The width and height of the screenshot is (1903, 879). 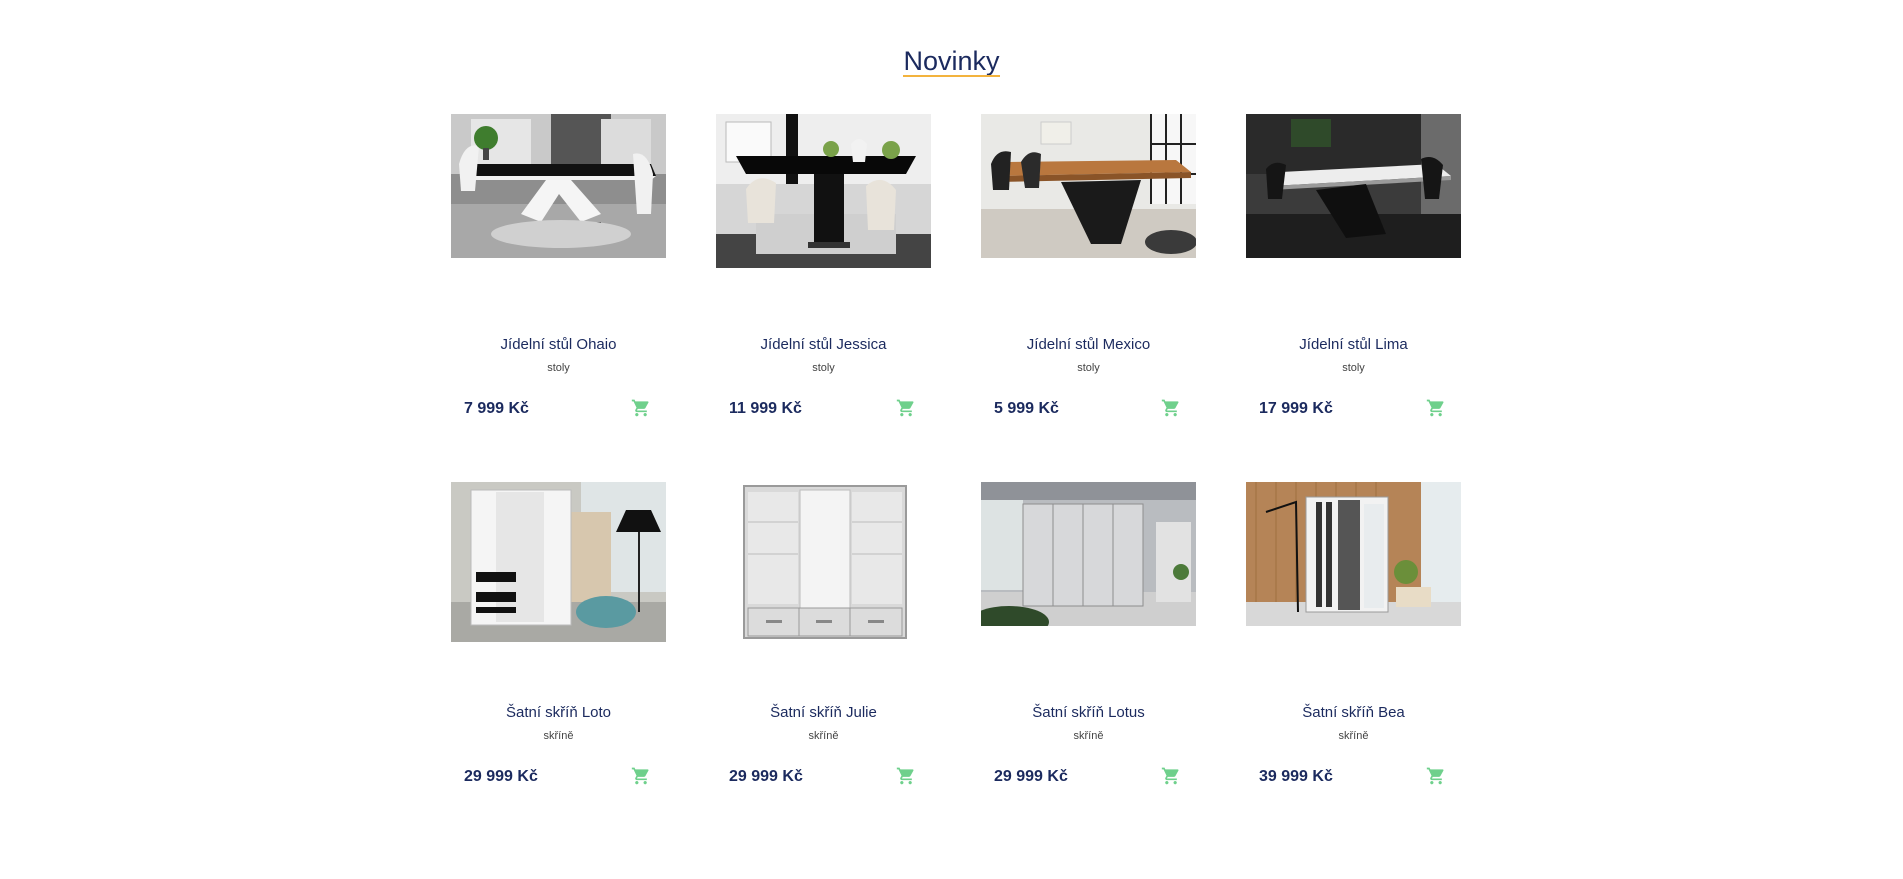 What do you see at coordinates (496, 408) in the screenshot?
I see `product-price: 7 999 Kč` at bounding box center [496, 408].